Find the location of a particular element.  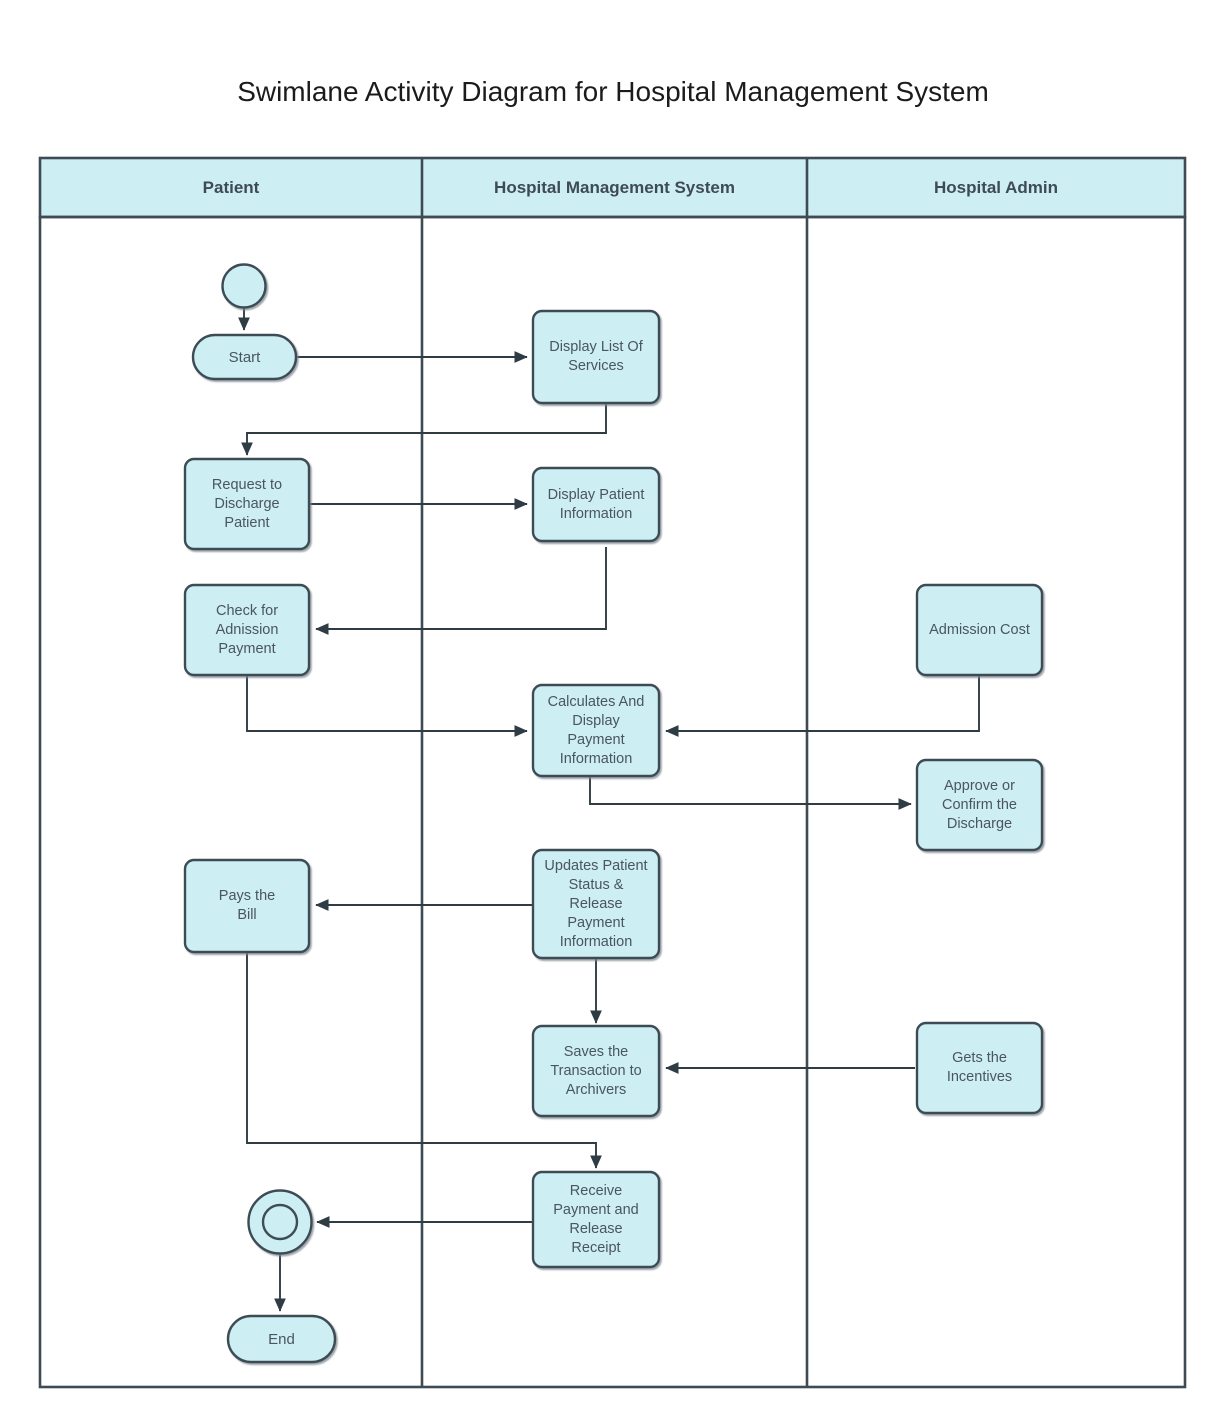

node-pays-the-bill is located at coordinates (247, 906).